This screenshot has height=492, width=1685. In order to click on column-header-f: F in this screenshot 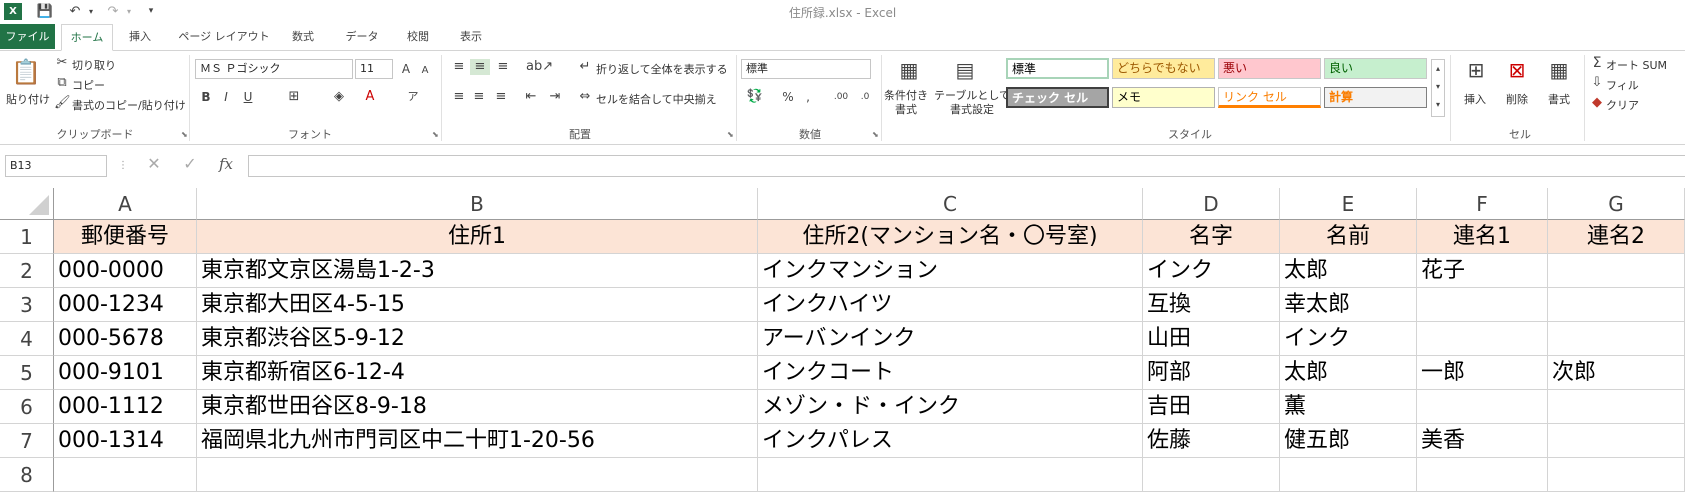, I will do `click(1482, 204)`.